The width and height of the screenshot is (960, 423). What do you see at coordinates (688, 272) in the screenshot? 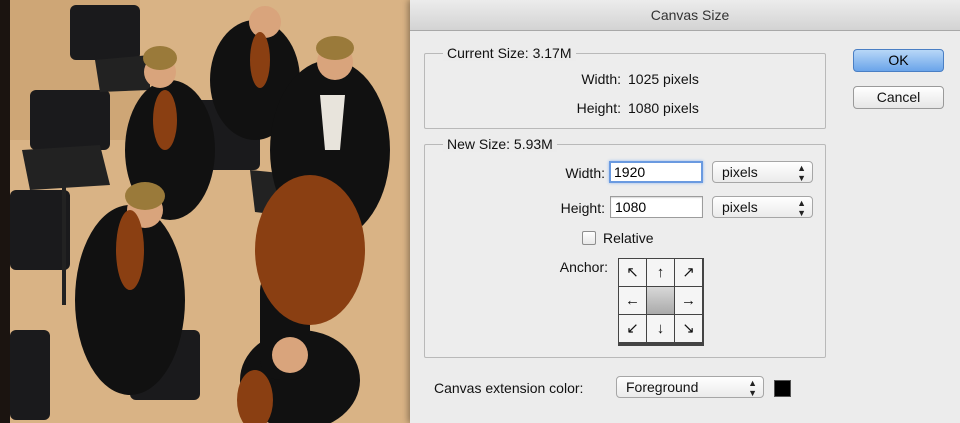
I see `anchor-top-right-icon: ↗` at bounding box center [688, 272].